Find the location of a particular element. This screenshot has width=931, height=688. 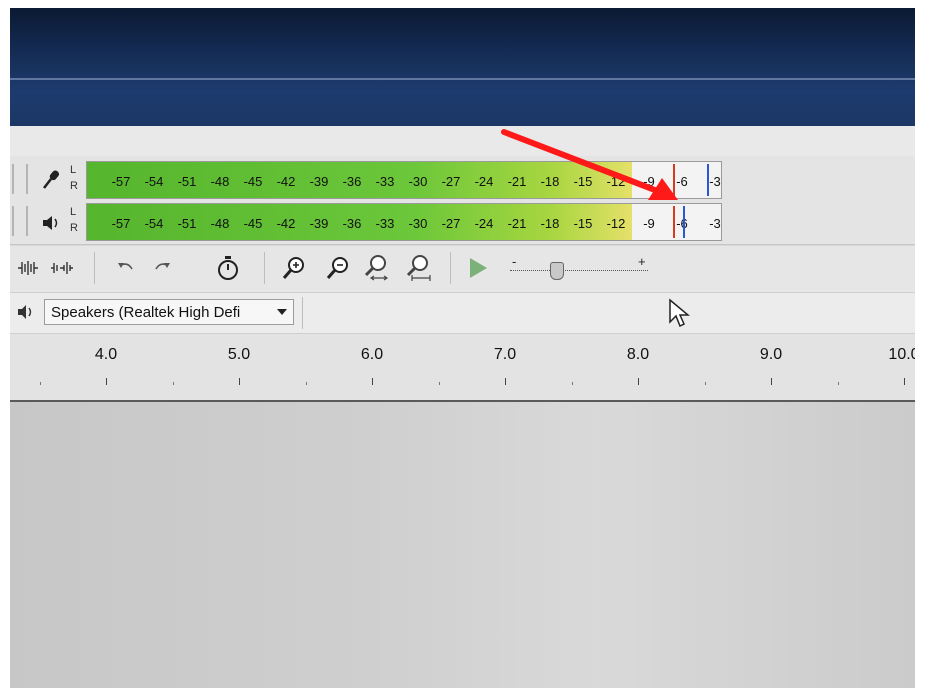

red-annotation-arrow is located at coordinates (589, 164).